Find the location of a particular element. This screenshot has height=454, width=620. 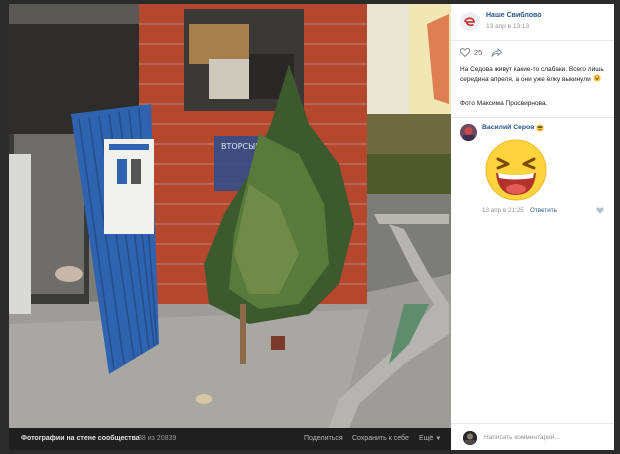

more-label: Ещё is located at coordinates (426, 438).